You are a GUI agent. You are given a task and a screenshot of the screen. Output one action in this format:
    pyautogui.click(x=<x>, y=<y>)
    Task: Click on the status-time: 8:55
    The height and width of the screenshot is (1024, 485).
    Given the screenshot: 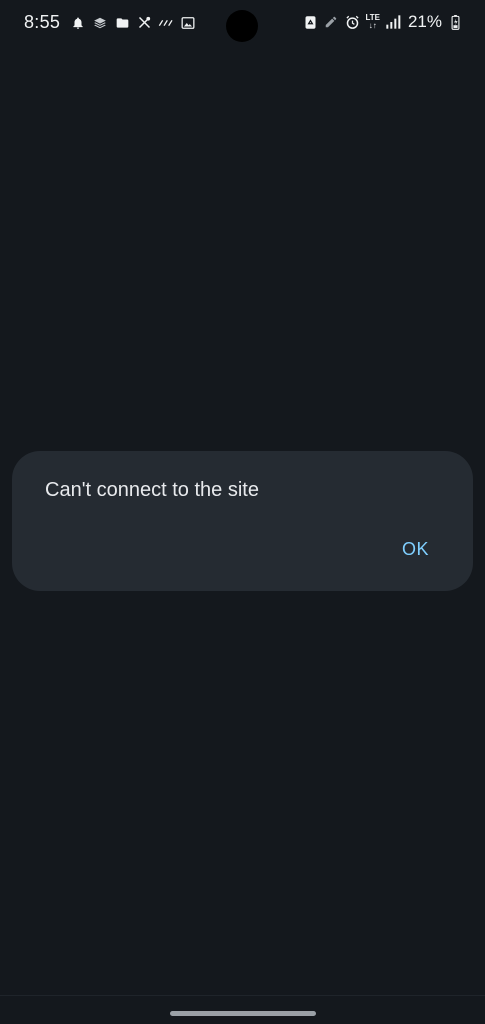 What is the action you would take?
    pyautogui.click(x=42, y=22)
    